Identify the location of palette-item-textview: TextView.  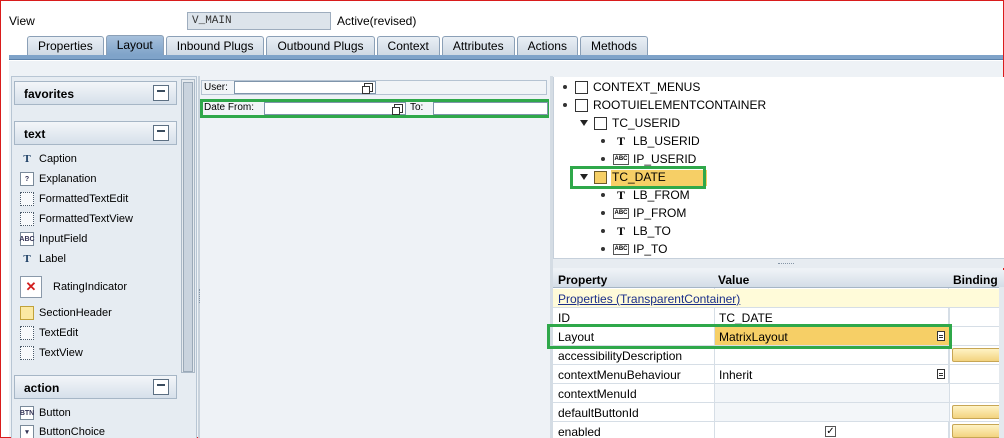
(51, 353).